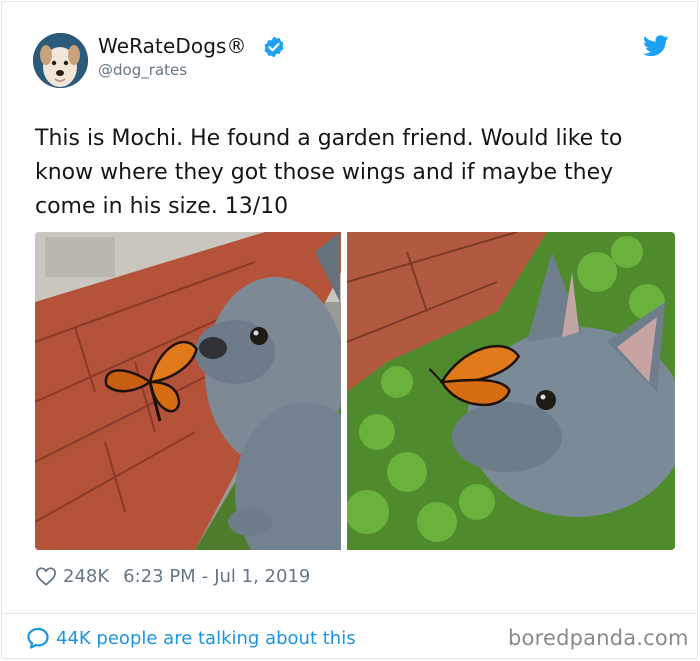 The height and width of the screenshot is (661, 700). Describe the element at coordinates (46, 576) in the screenshot. I see `heart-icon` at that location.